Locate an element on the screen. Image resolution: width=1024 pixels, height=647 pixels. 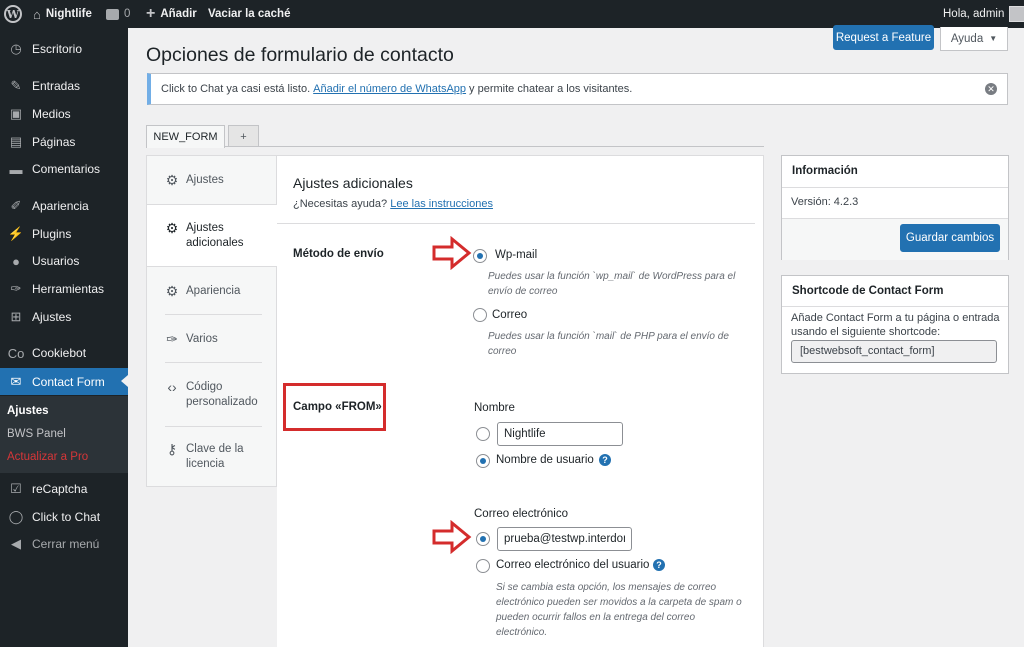
menu-label: Comentarios is located at coordinates (66, 169).